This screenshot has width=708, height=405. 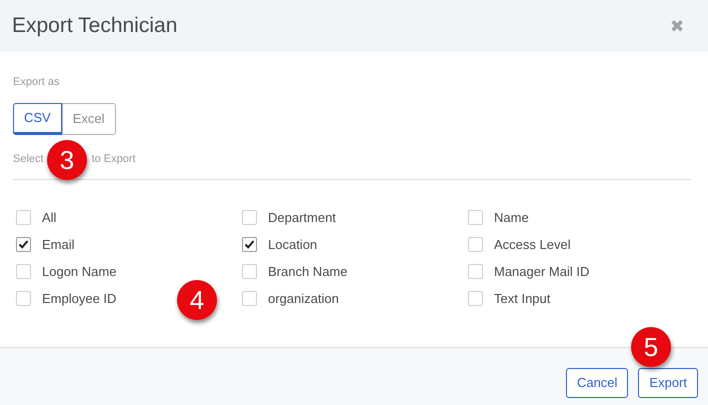 What do you see at coordinates (114, 159) in the screenshot?
I see `section-label: to Export` at bounding box center [114, 159].